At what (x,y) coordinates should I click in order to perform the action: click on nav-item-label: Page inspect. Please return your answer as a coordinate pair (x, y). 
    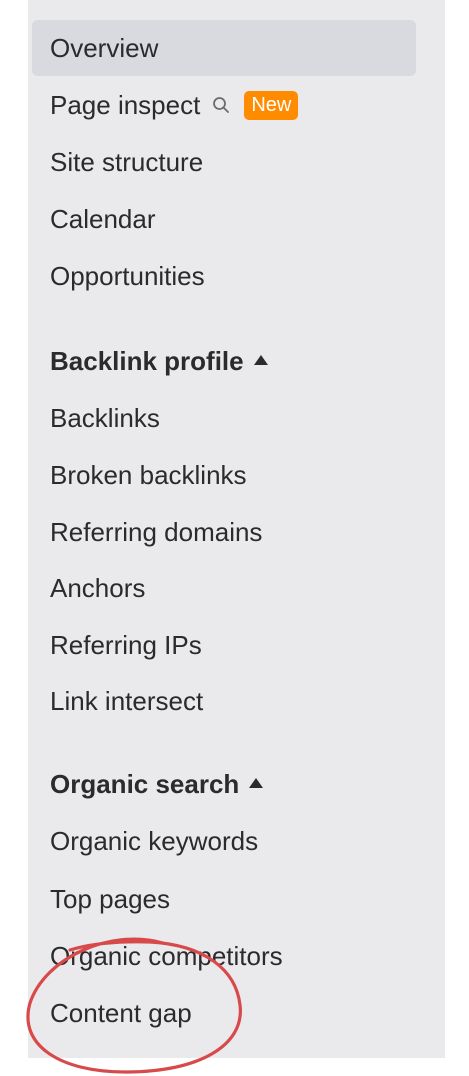
    Looking at the image, I should click on (125, 104).